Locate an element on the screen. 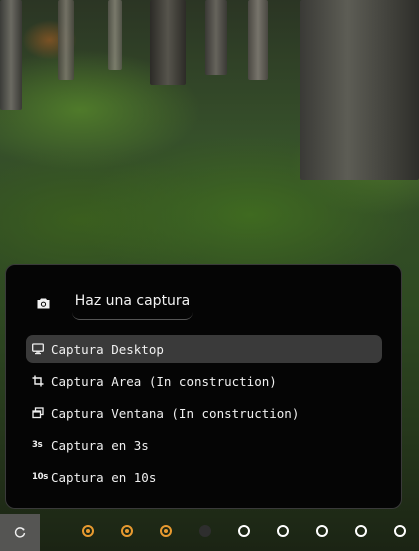 This screenshot has width=419, height=551. capture-10s-item: 10s Captura en 10s is located at coordinates (204, 477).